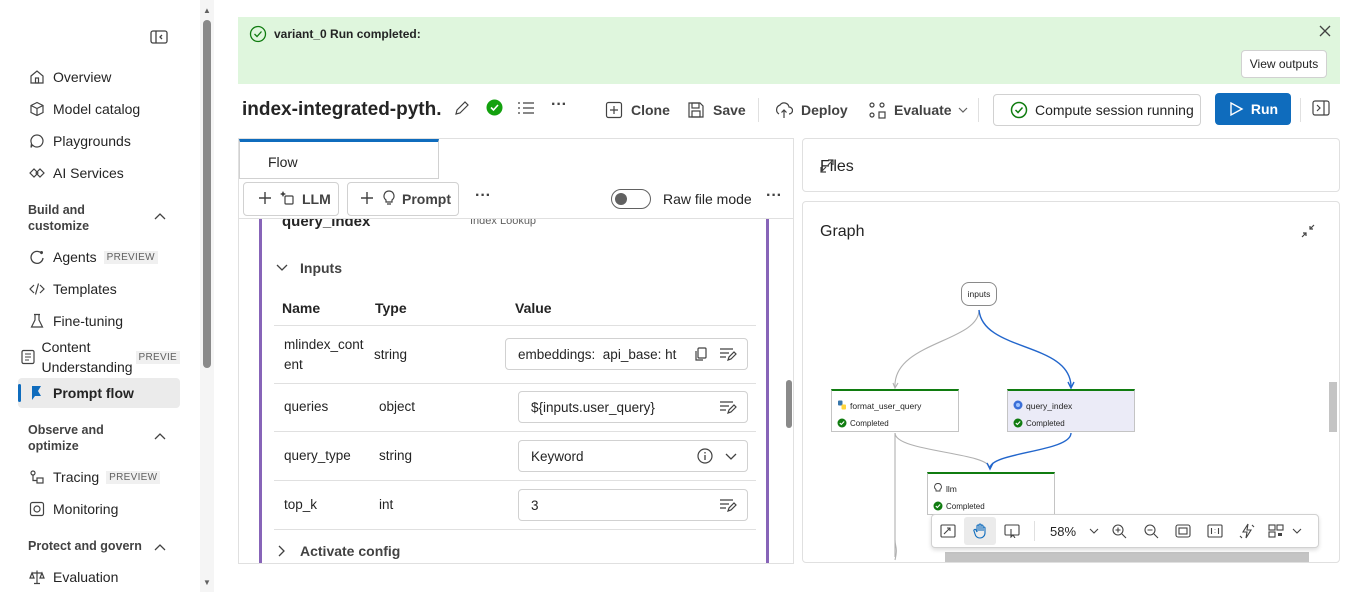  Describe the element at coordinates (707, 199) in the screenshot. I see `raw-file-mode-label: Raw file mode` at that location.